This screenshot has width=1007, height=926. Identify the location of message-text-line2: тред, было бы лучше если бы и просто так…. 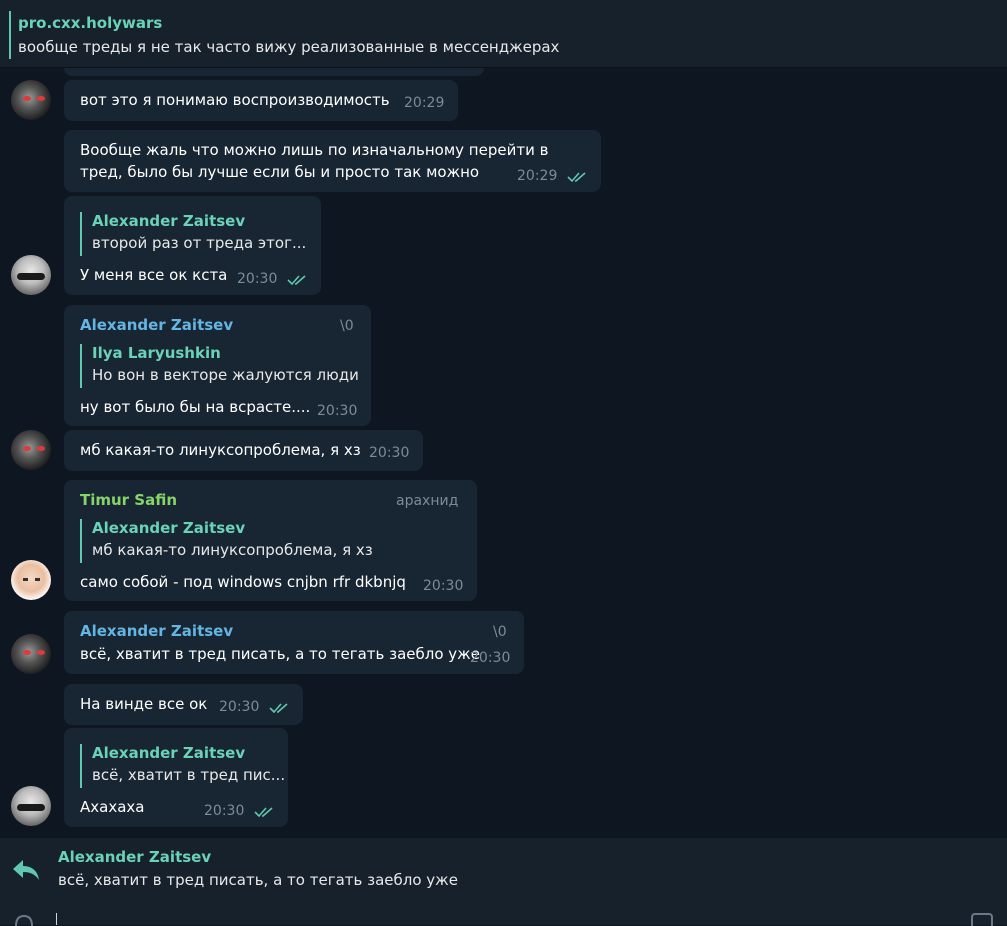
(280, 172).